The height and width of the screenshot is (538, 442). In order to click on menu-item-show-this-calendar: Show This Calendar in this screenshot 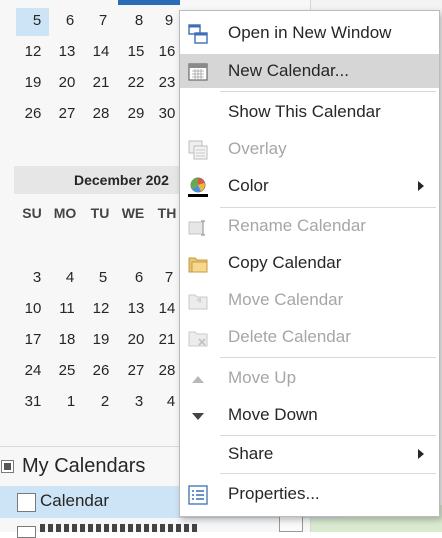, I will do `click(309, 112)`.